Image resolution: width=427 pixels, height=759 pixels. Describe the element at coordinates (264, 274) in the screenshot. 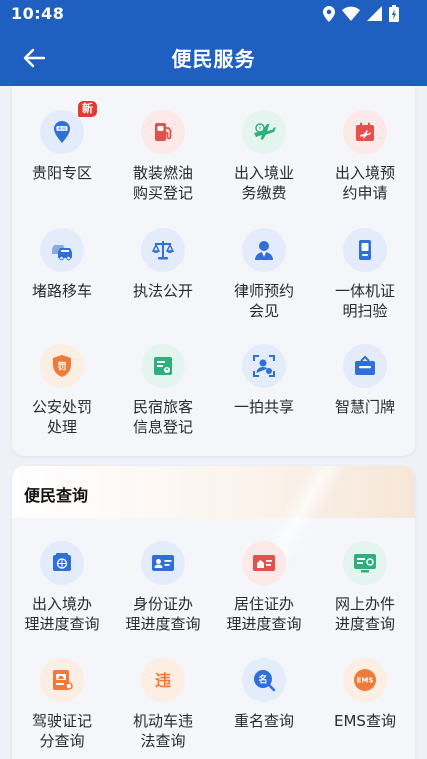

I see `service-lawyer-appointment: 律师预约 会见` at that location.